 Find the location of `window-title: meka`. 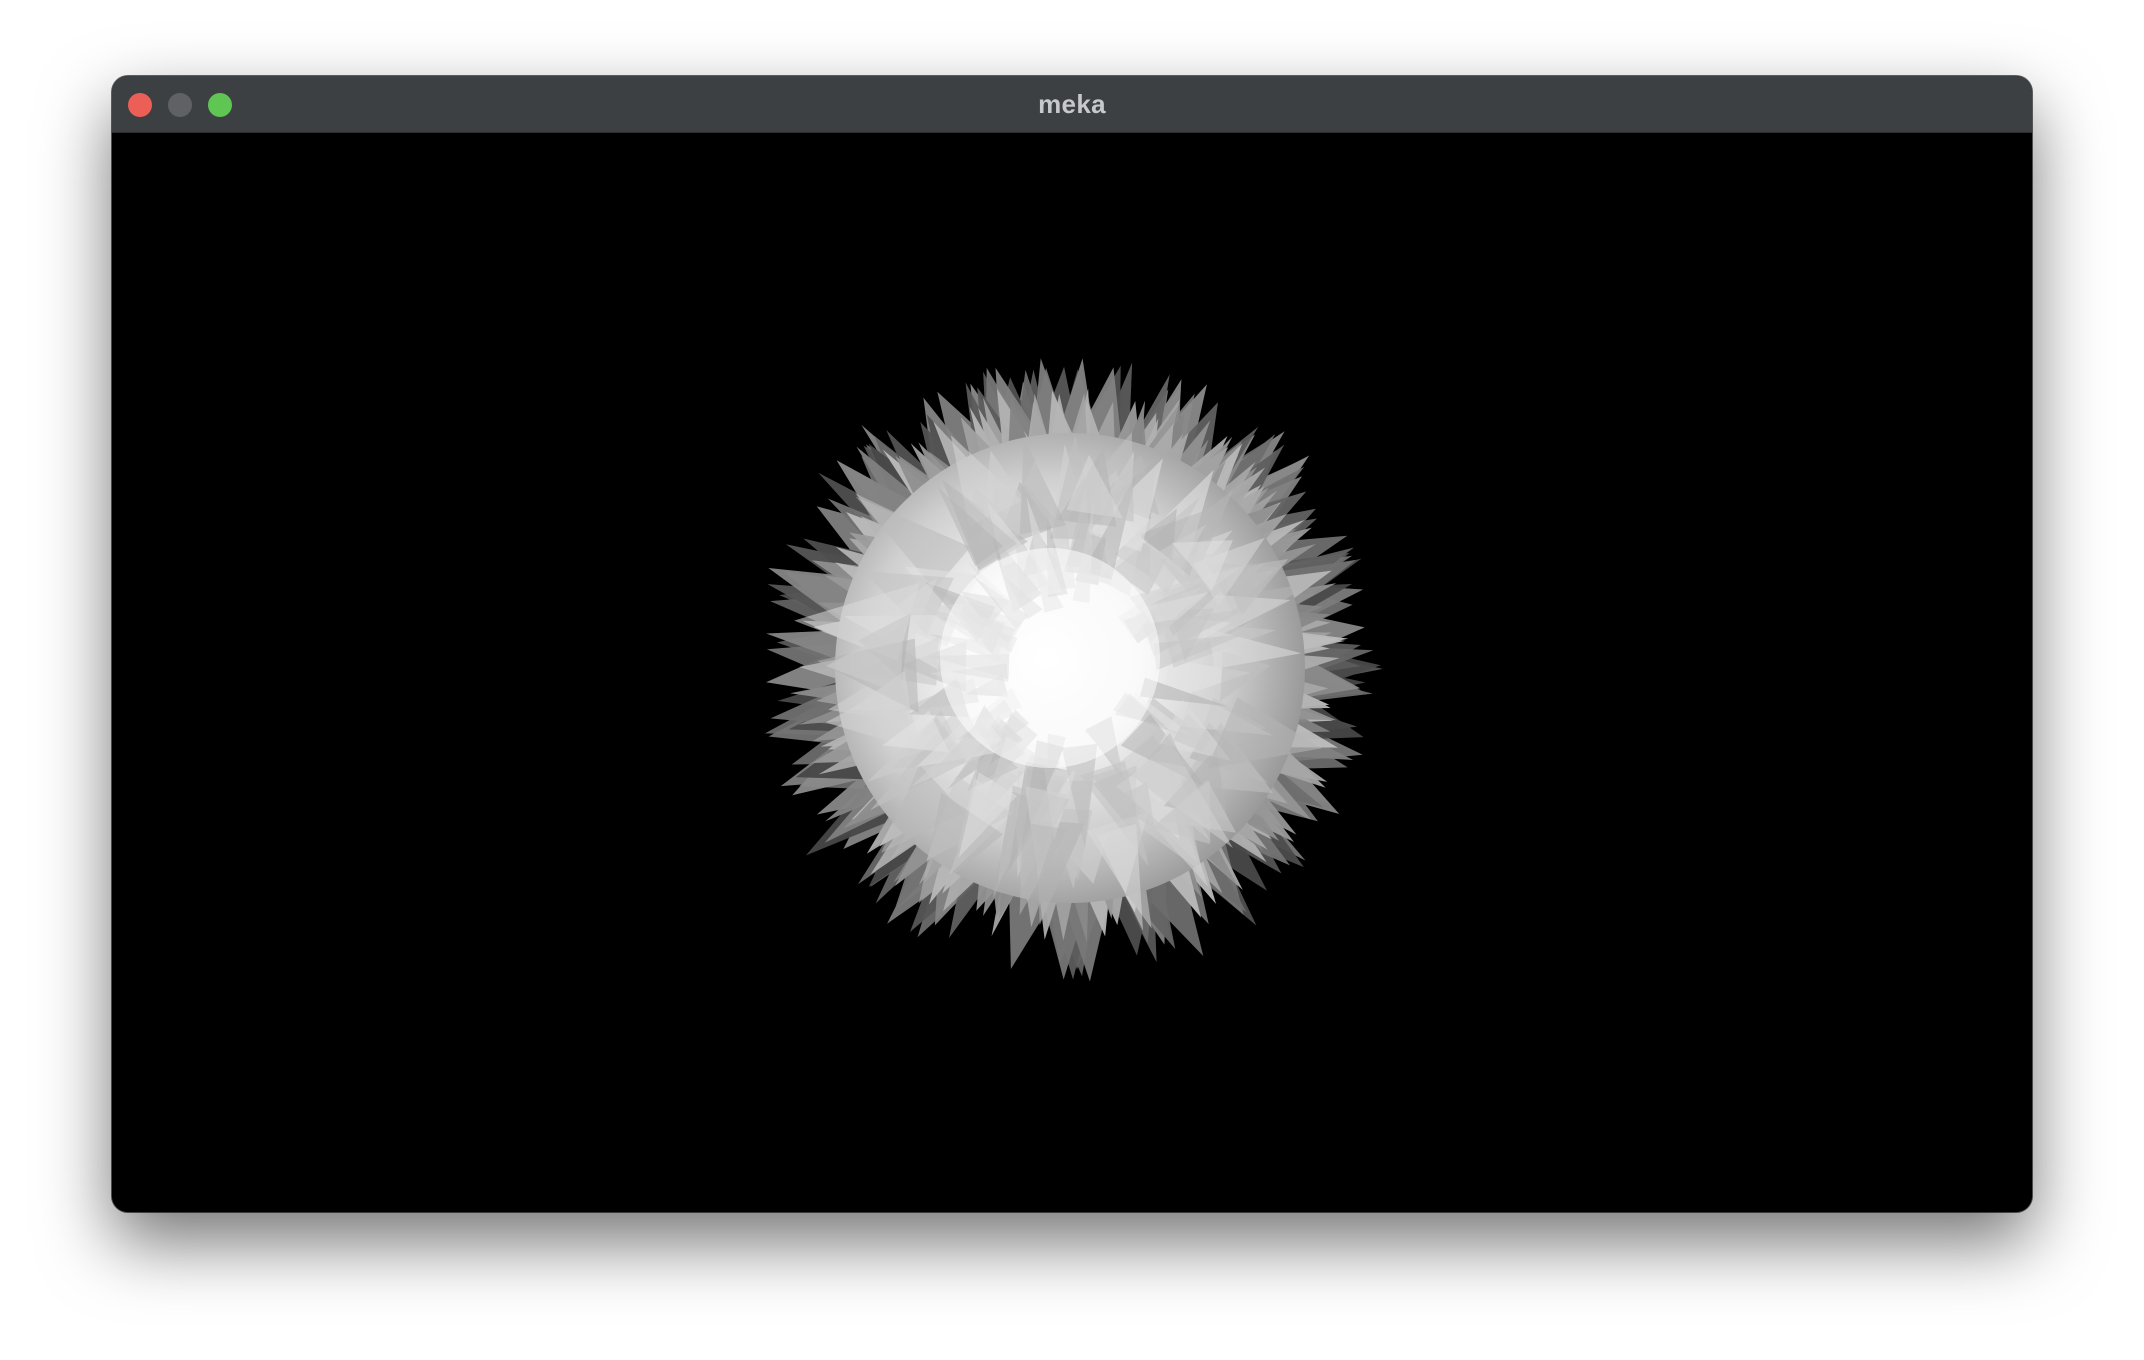

window-title: meka is located at coordinates (1072, 104).